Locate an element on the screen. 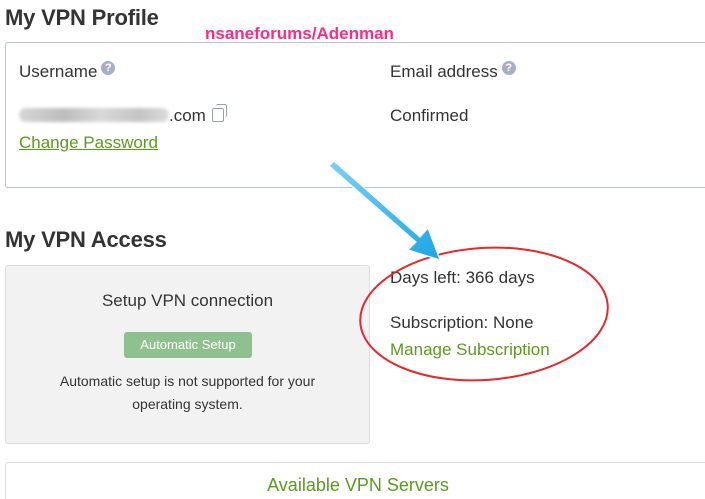  available-servers-link: Available VPN Servers is located at coordinates (355, 485).